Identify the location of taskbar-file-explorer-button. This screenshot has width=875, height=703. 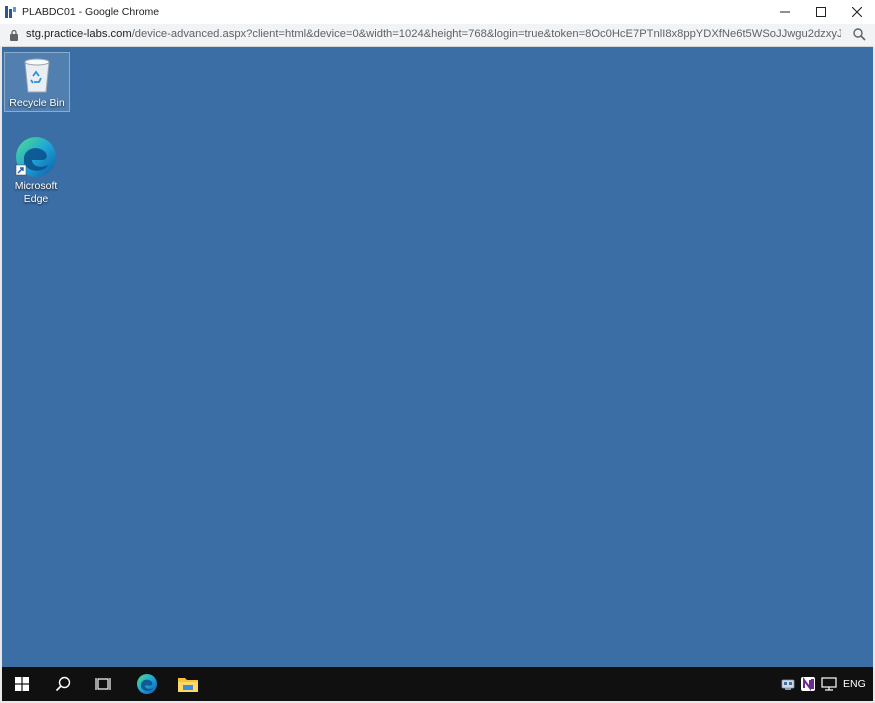
(188, 684).